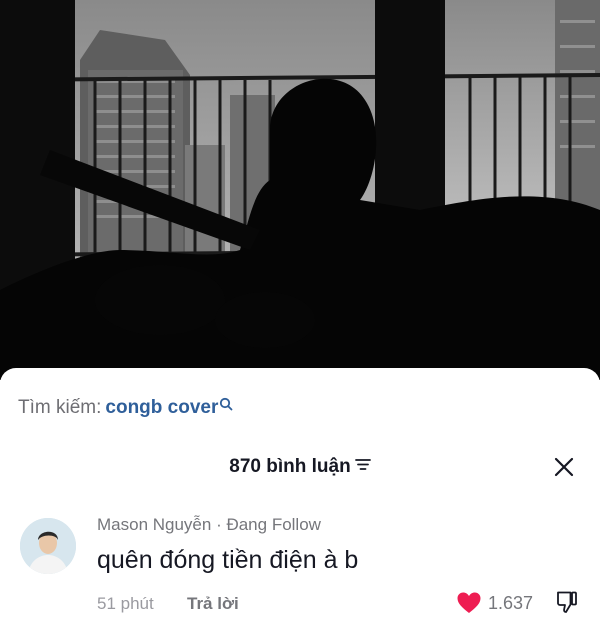 The width and height of the screenshot is (600, 631). What do you see at coordinates (209, 525) in the screenshot?
I see `comment-author: Mason Nguyễn · Đang Follow` at bounding box center [209, 525].